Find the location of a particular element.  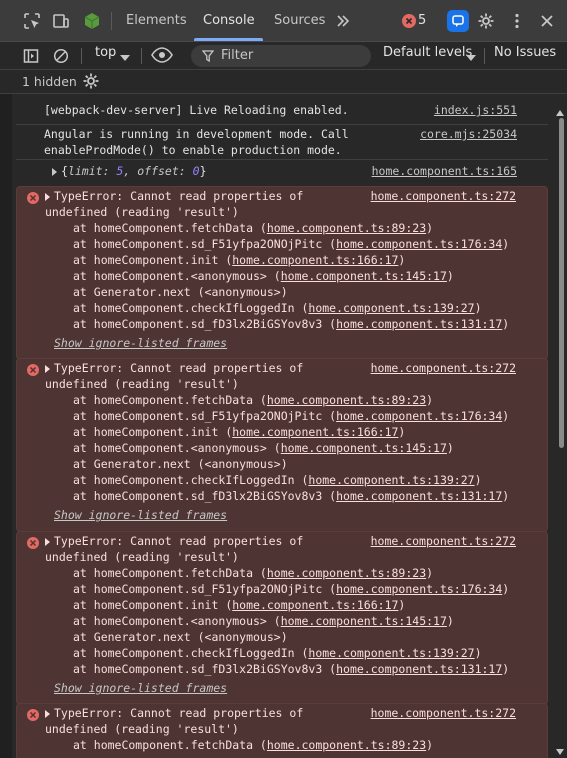

console-settings-gear-icon is located at coordinates (91, 83).